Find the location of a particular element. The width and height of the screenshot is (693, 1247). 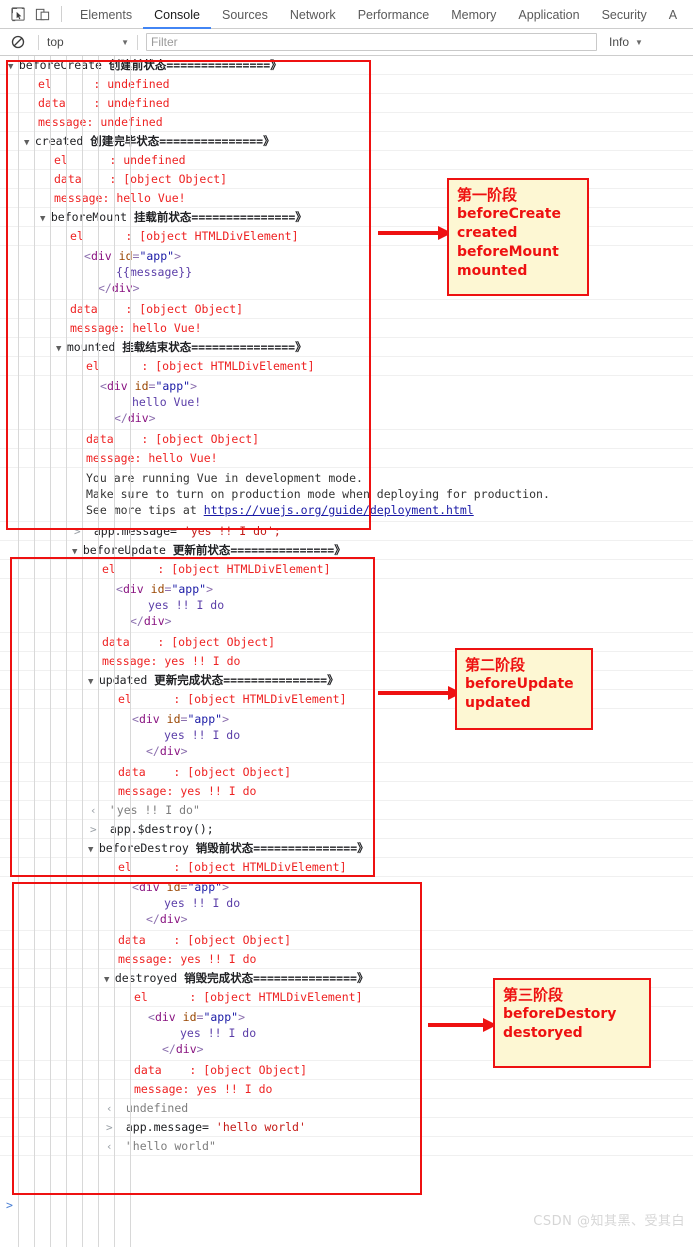

console-filter-toolbar: top ▼ Info ▼ is located at coordinates (346, 42).